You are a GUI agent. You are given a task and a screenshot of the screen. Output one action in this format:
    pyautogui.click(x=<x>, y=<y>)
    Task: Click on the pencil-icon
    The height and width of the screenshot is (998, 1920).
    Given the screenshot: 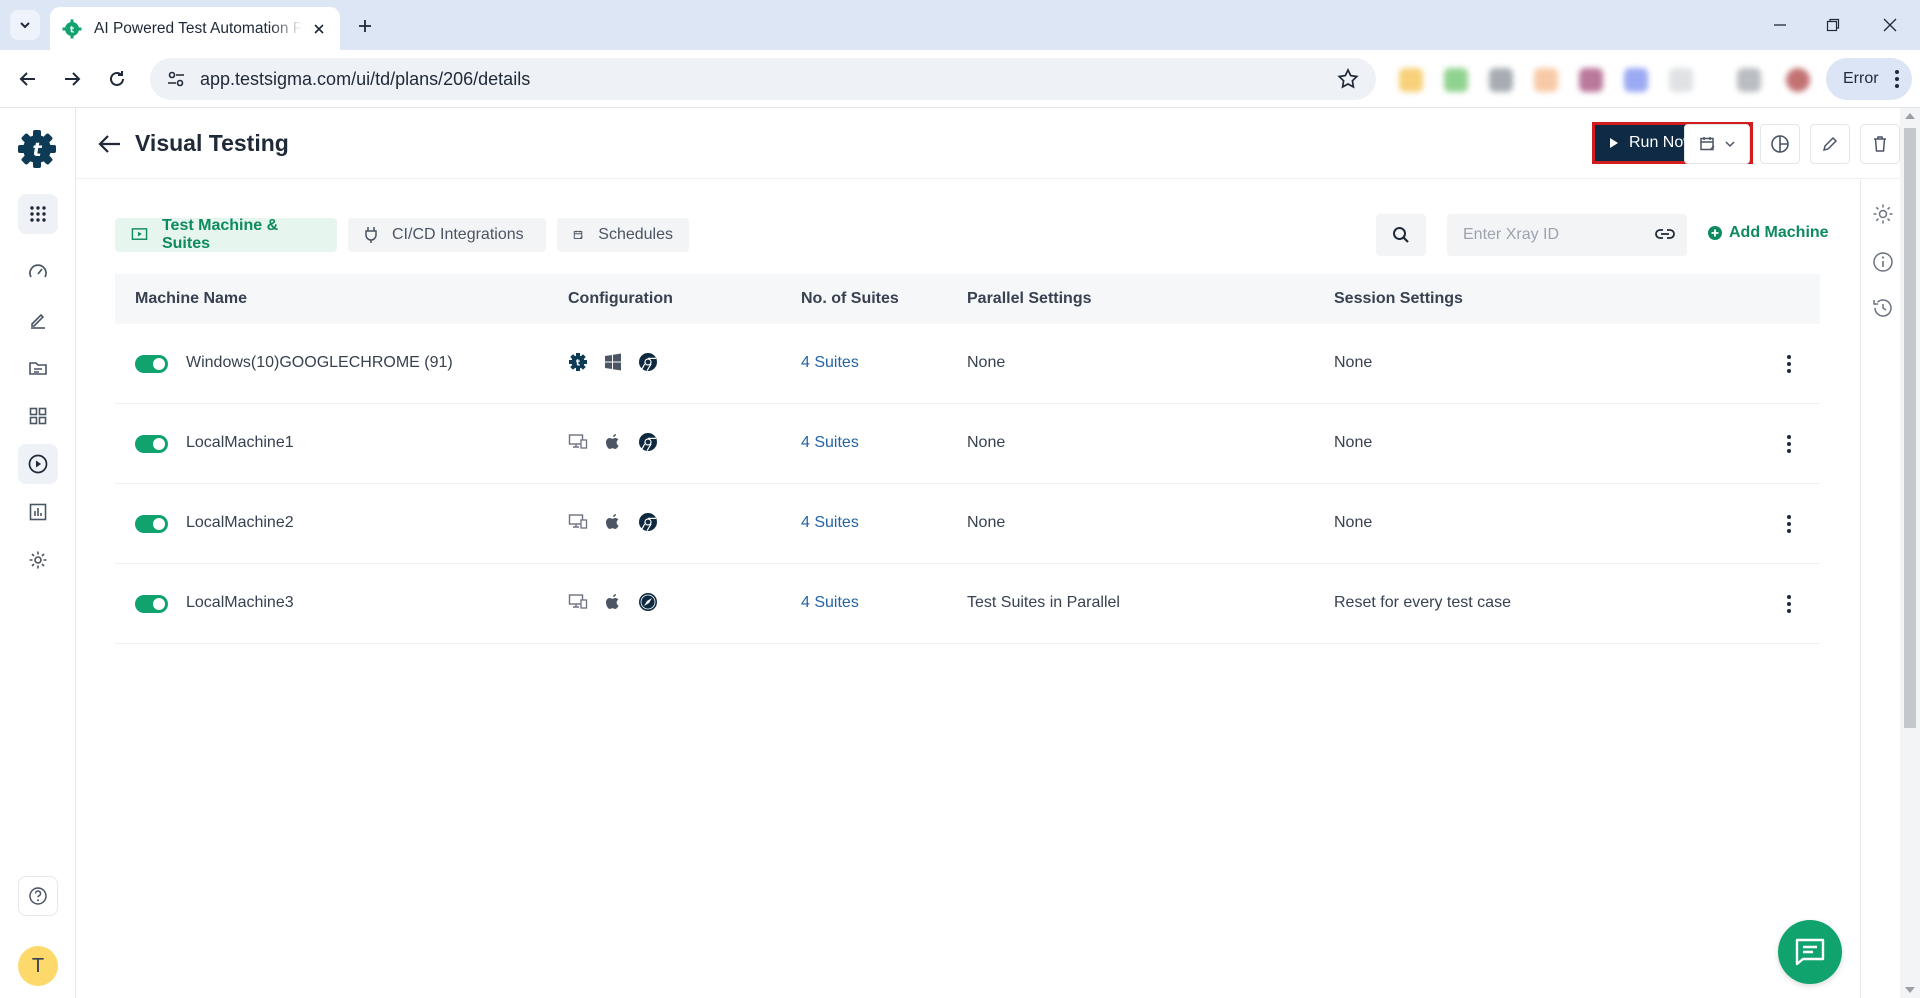 What is the action you would take?
    pyautogui.click(x=38, y=321)
    